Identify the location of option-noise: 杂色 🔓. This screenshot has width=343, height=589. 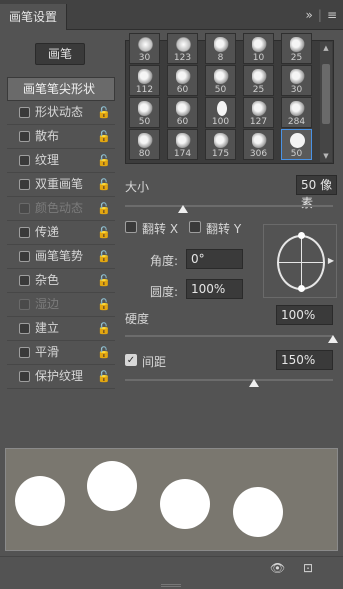
(61, 281).